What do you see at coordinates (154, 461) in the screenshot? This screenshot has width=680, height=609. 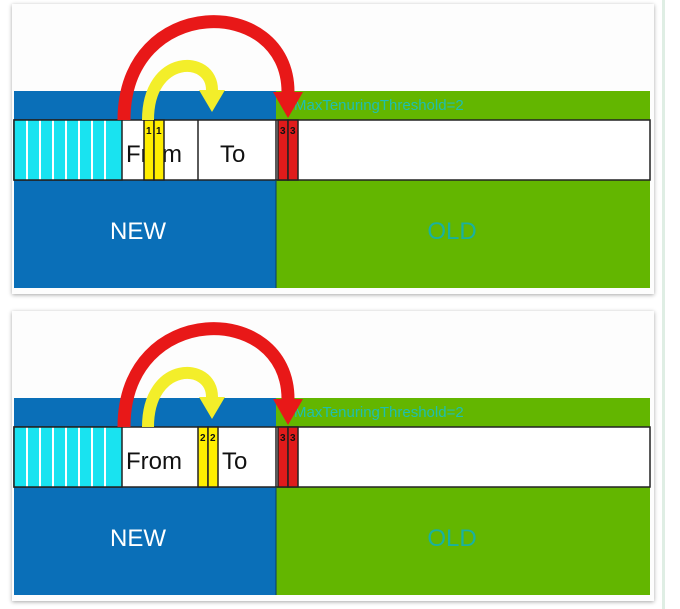 I see `from-space-label: From` at bounding box center [154, 461].